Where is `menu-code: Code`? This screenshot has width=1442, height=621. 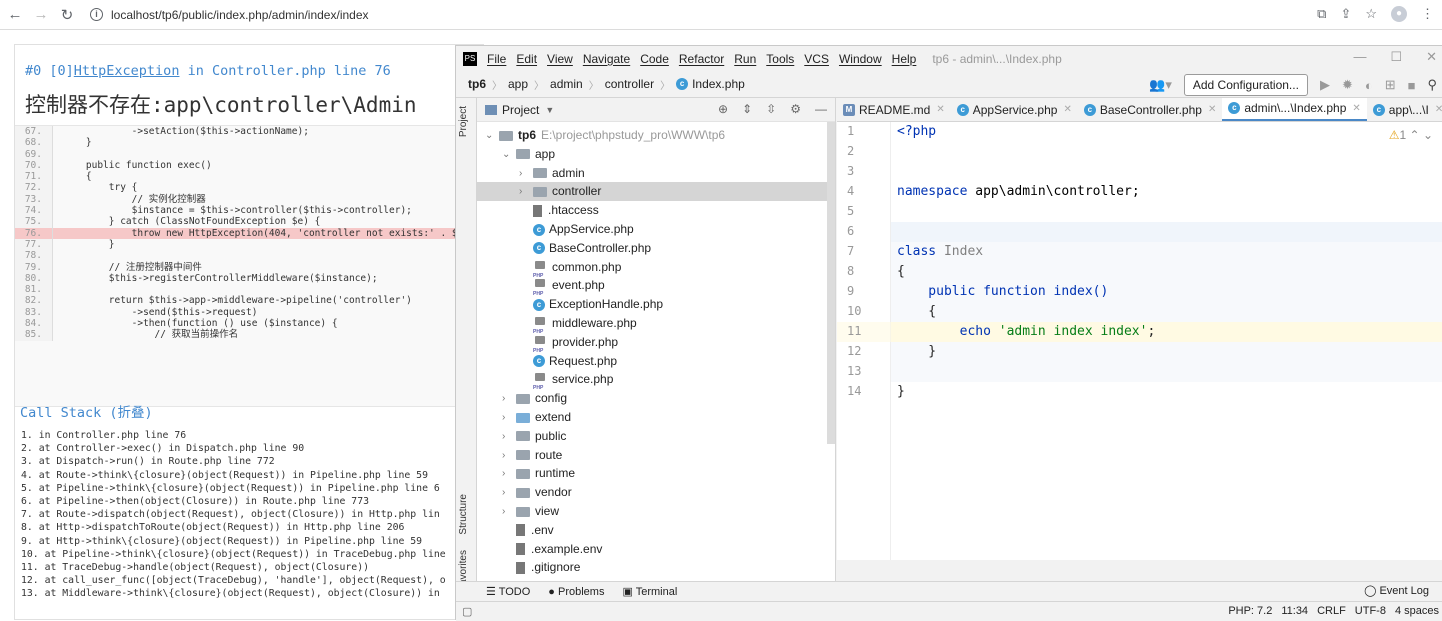
menu-code: Code is located at coordinates (654, 59).